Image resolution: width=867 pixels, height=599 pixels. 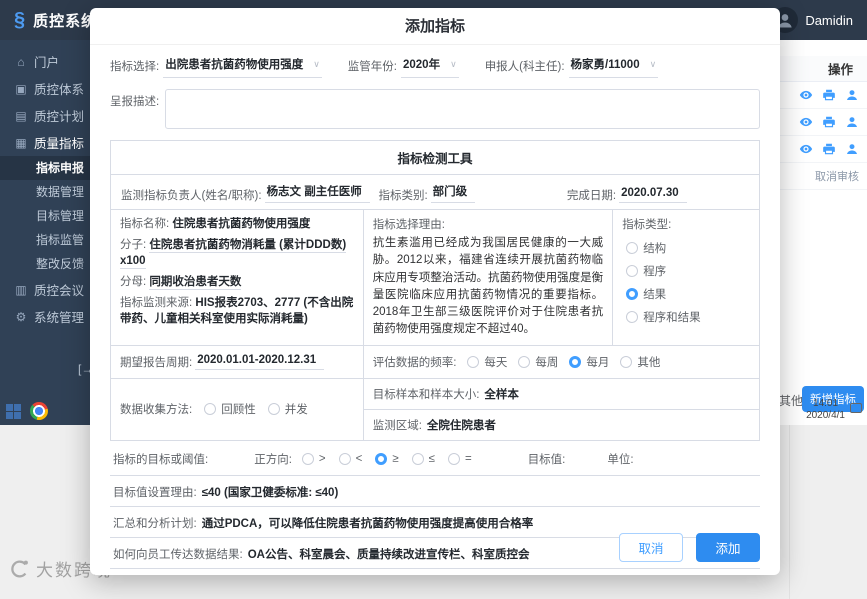 I want to click on app-title: 质控系统, so click(x=65, y=21).